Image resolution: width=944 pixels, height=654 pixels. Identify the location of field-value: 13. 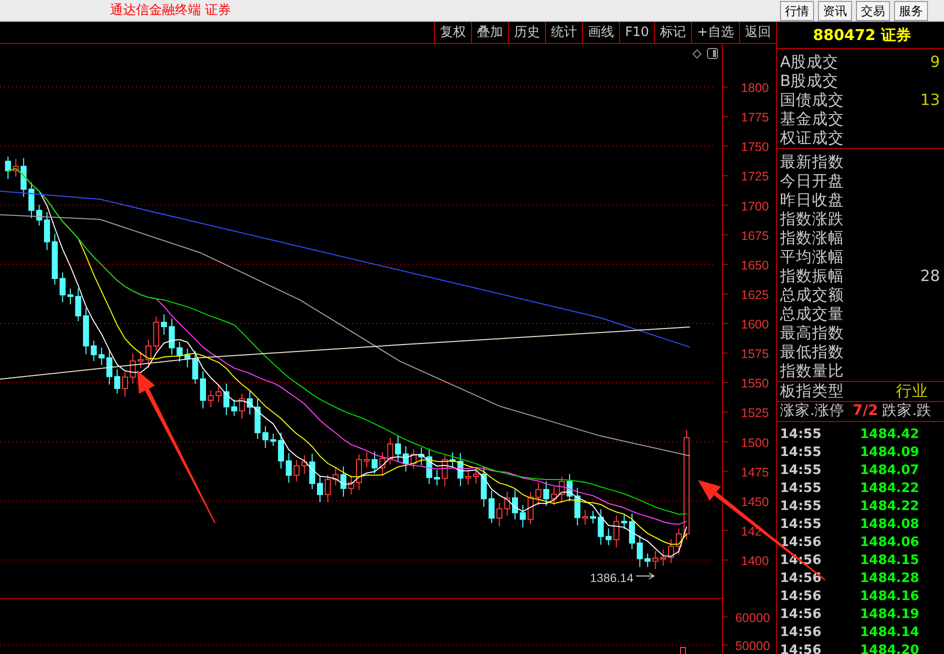
(930, 100).